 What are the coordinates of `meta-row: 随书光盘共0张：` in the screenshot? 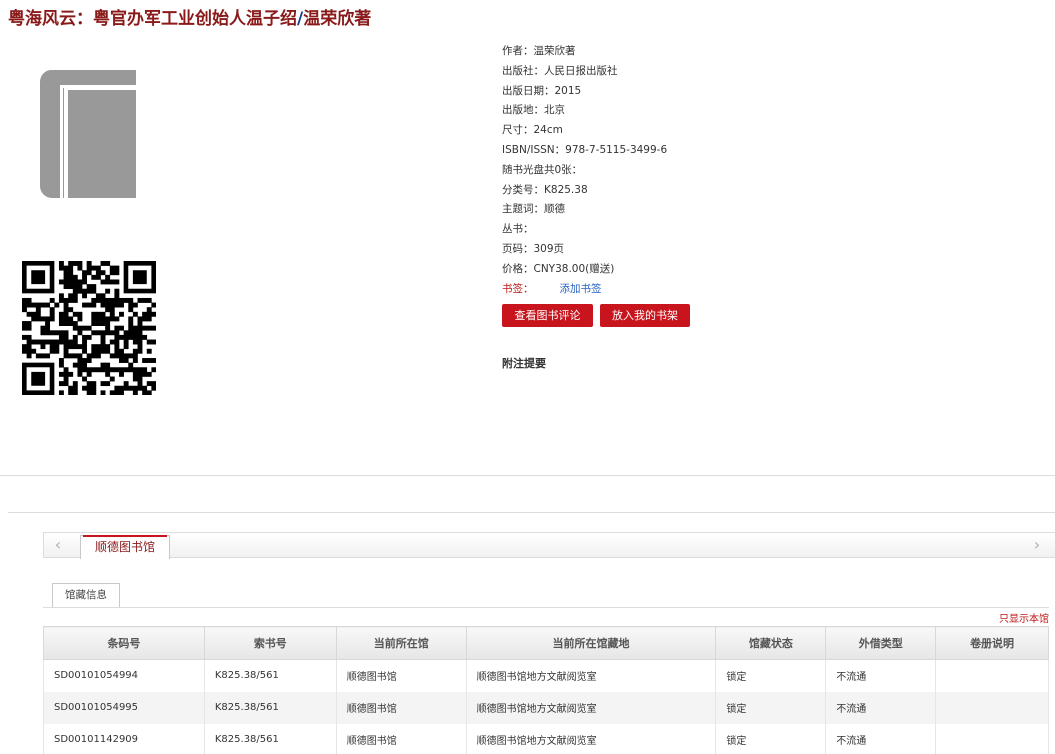 It's located at (584, 171).